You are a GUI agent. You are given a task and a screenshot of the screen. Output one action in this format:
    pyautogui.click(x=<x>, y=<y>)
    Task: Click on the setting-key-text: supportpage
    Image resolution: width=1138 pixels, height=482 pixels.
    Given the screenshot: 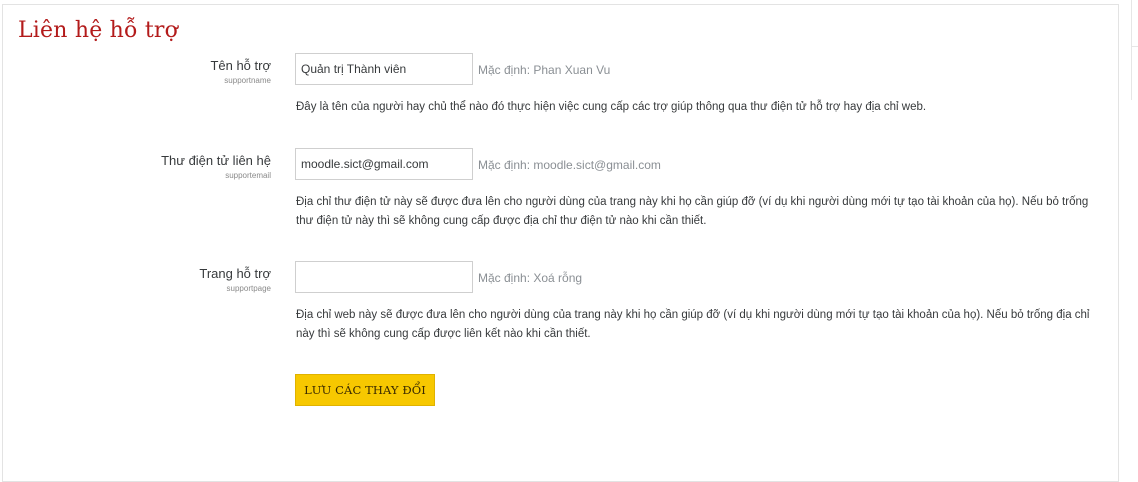 What is the action you would take?
    pyautogui.click(x=248, y=288)
    